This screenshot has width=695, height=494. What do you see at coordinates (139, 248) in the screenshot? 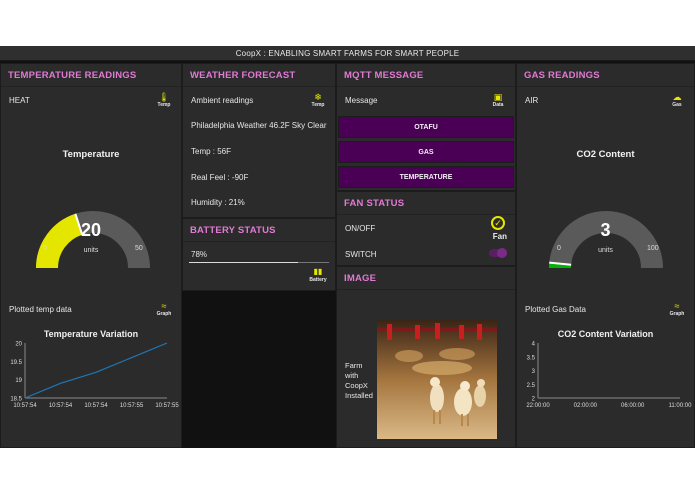
I see `temperature-gauge-max: 50` at bounding box center [139, 248].